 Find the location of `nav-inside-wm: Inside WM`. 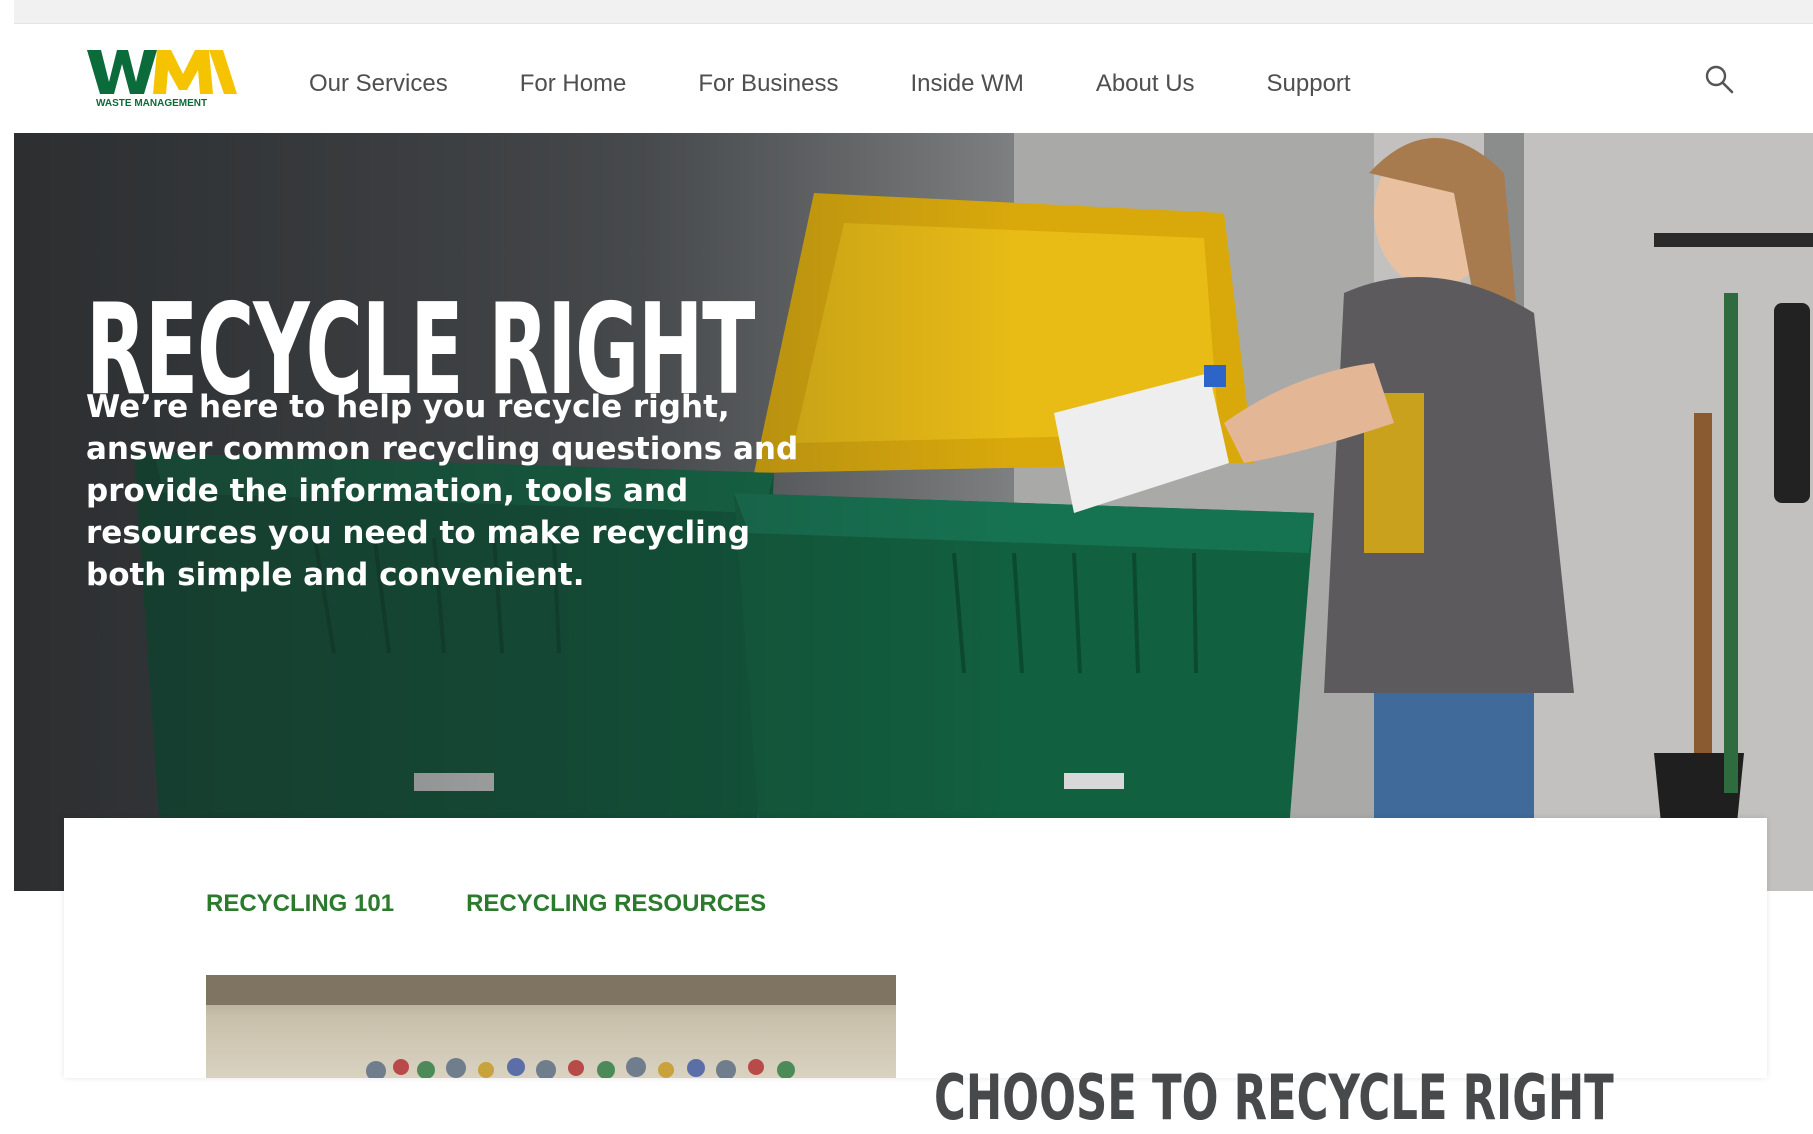

nav-inside-wm: Inside WM is located at coordinates (966, 84).